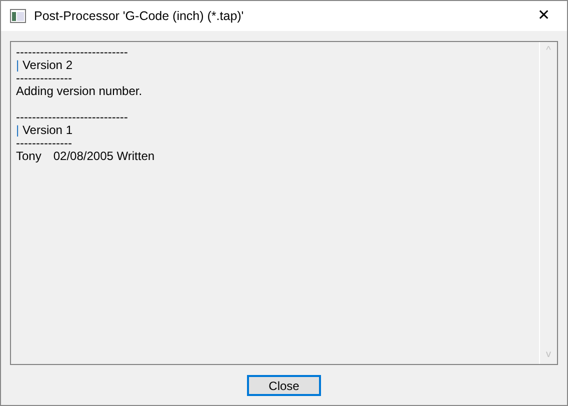 The width and height of the screenshot is (568, 406). What do you see at coordinates (104, 156) in the screenshot?
I see `log-entry-text: 02/08/2005 Written` at bounding box center [104, 156].